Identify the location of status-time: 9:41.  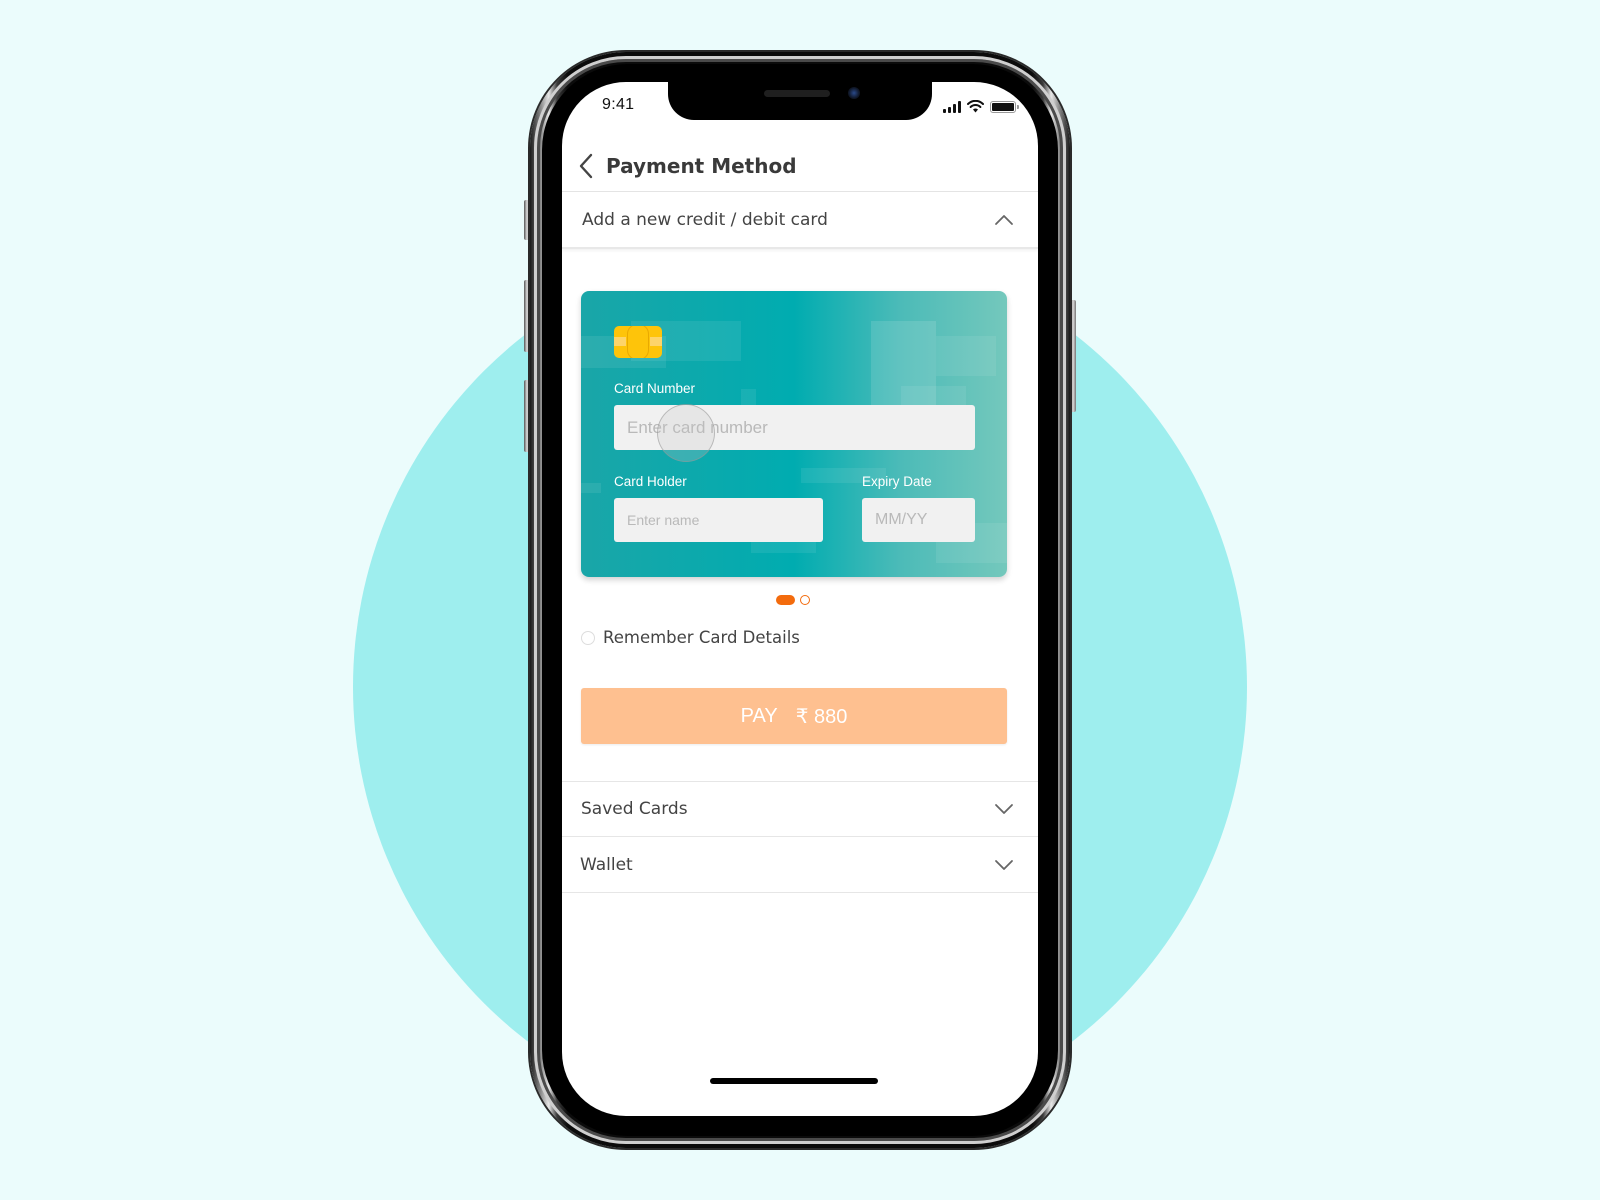
(618, 104).